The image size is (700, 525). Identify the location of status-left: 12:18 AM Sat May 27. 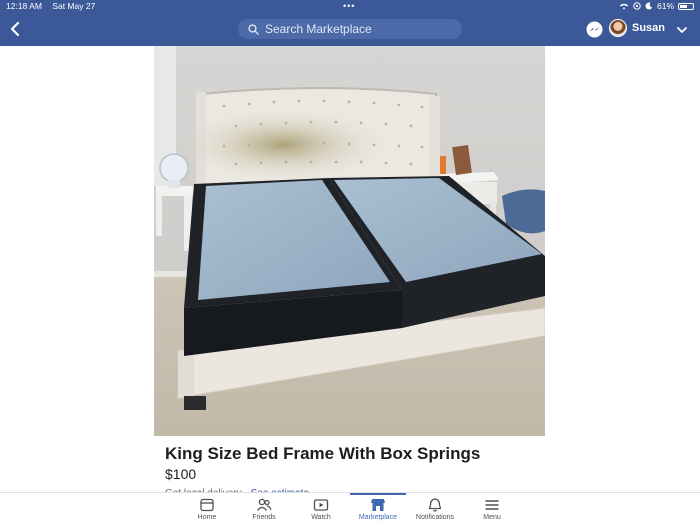
(54, 6).